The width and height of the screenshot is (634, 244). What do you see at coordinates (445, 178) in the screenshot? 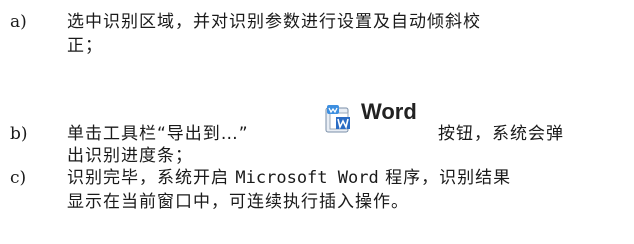
I see `text-segment: 程序，识别结果` at bounding box center [445, 178].